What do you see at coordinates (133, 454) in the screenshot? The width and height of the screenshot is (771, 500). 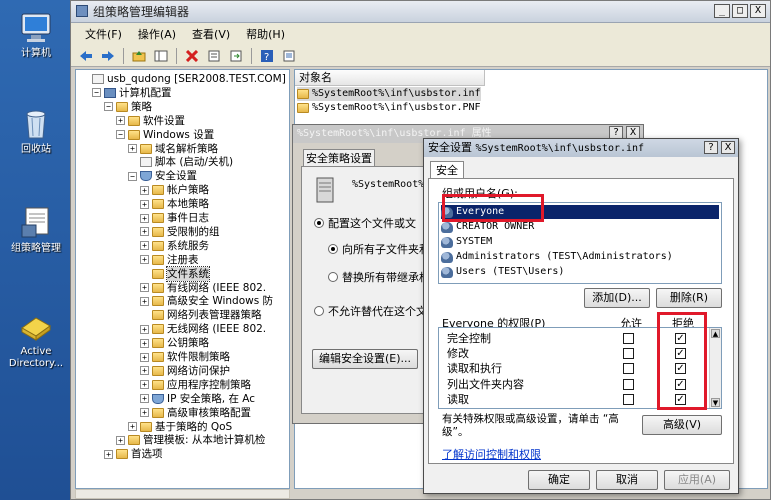 I see `tree-item: + 首选项` at bounding box center [133, 454].